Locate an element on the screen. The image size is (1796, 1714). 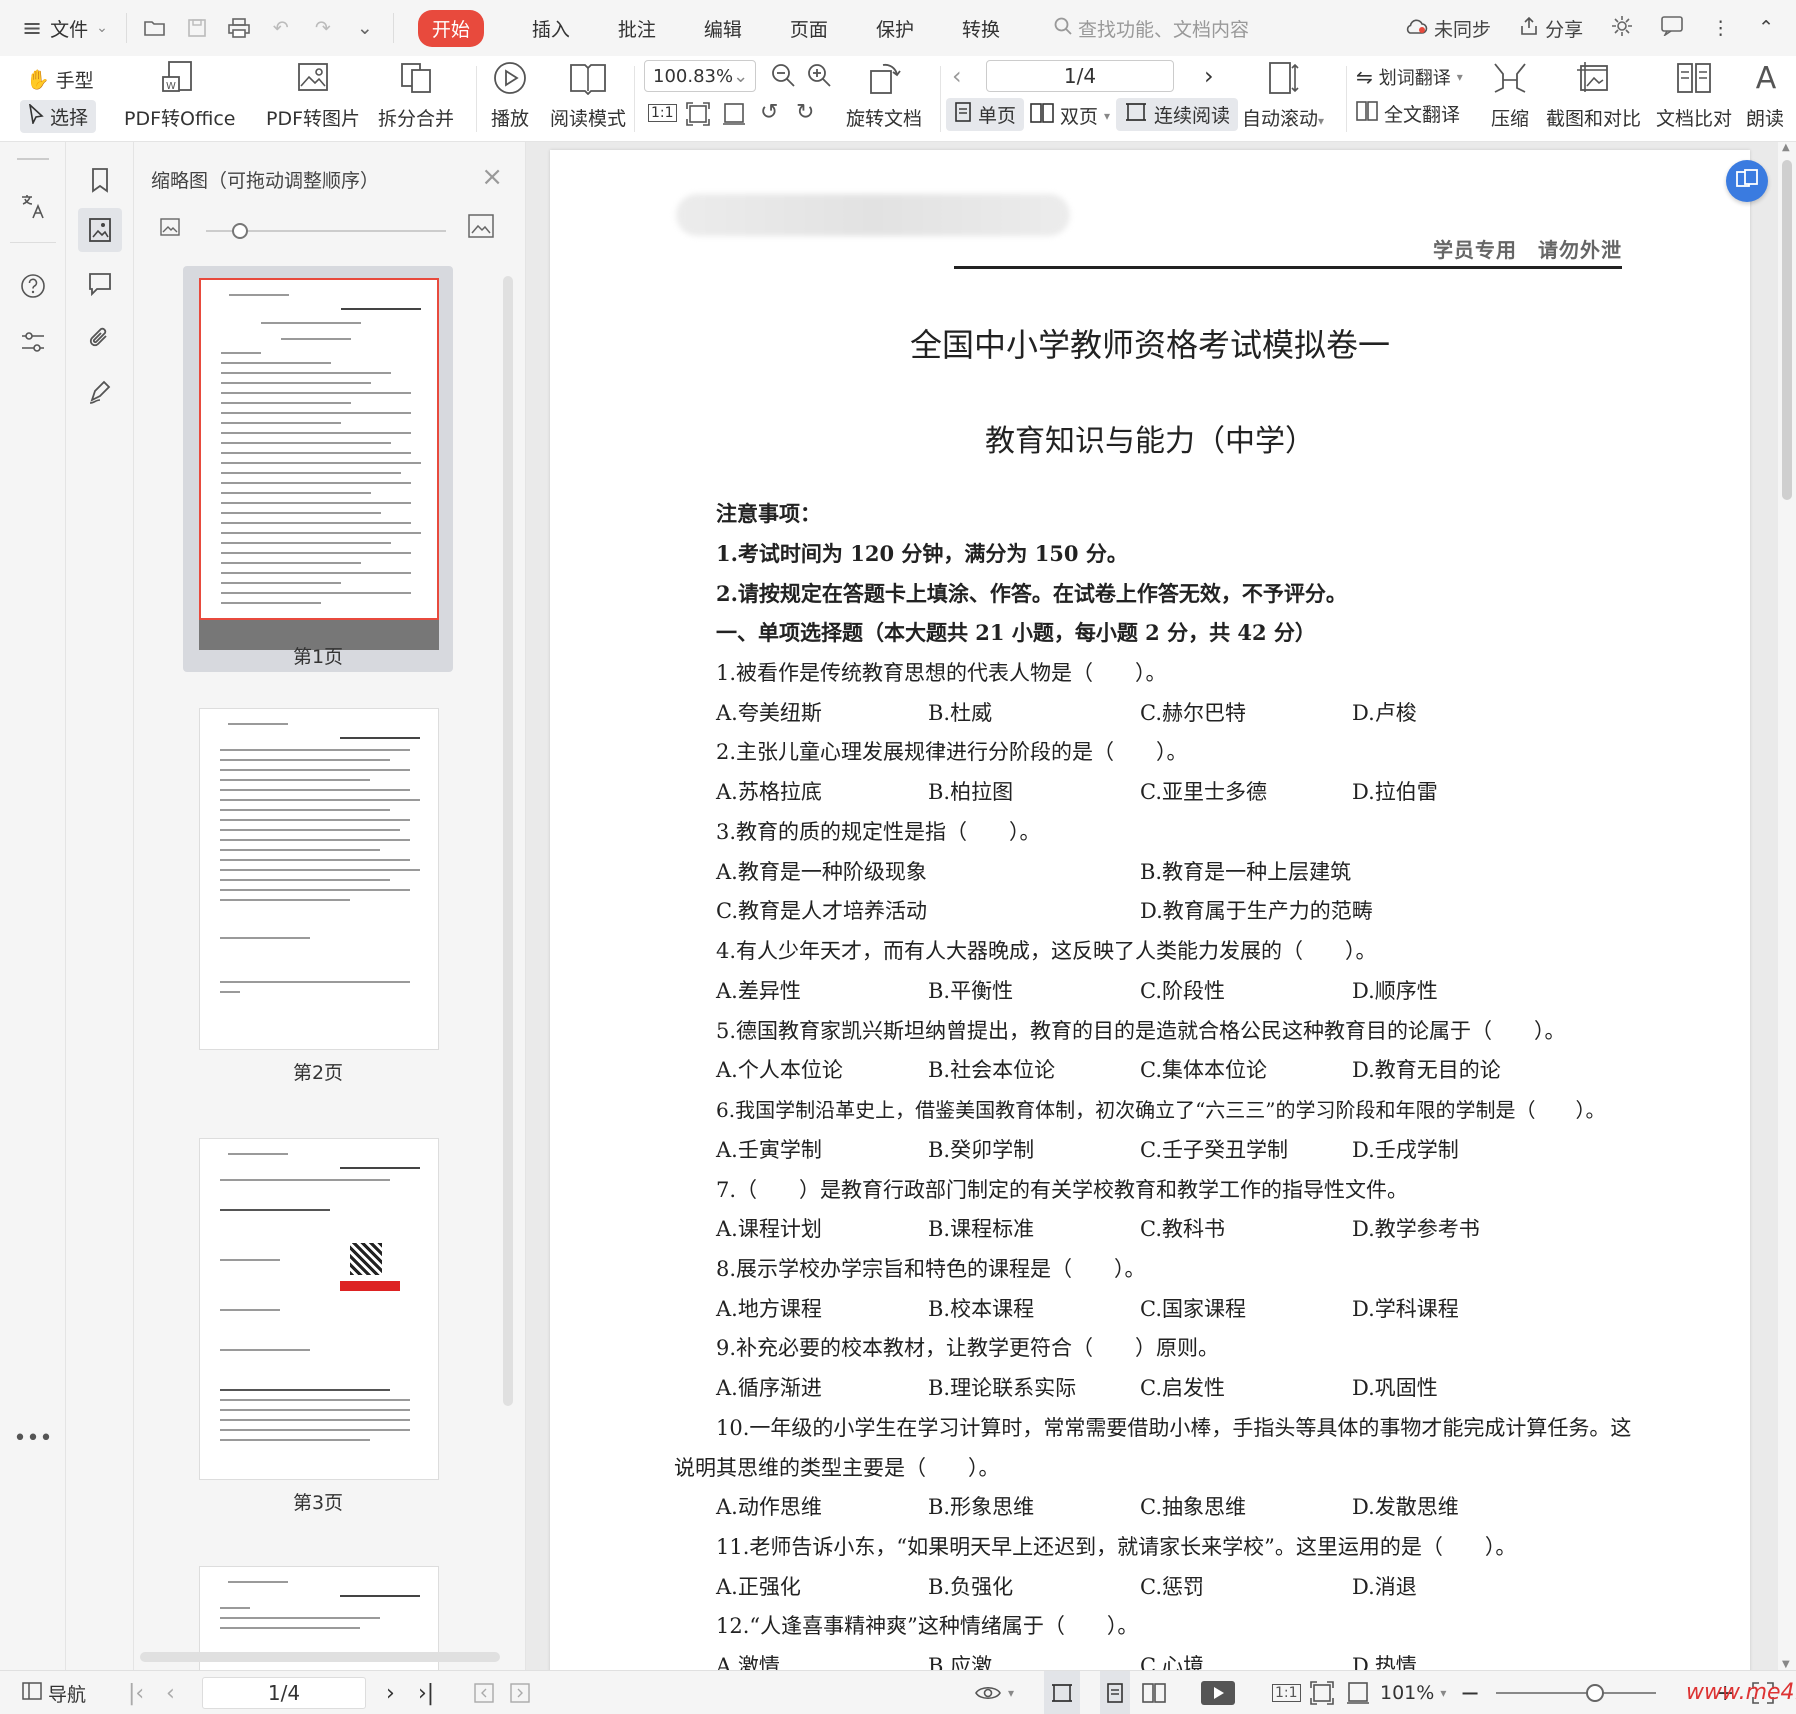
zoom-in-icon is located at coordinates (819, 77).